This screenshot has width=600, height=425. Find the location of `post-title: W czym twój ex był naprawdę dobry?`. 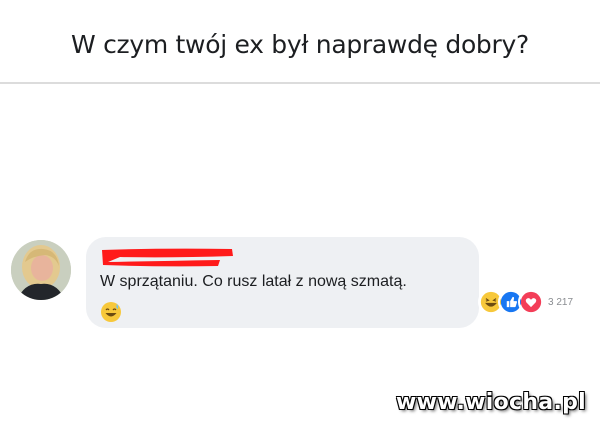

post-title: W czym twój ex był naprawdę dobry? is located at coordinates (300, 44).